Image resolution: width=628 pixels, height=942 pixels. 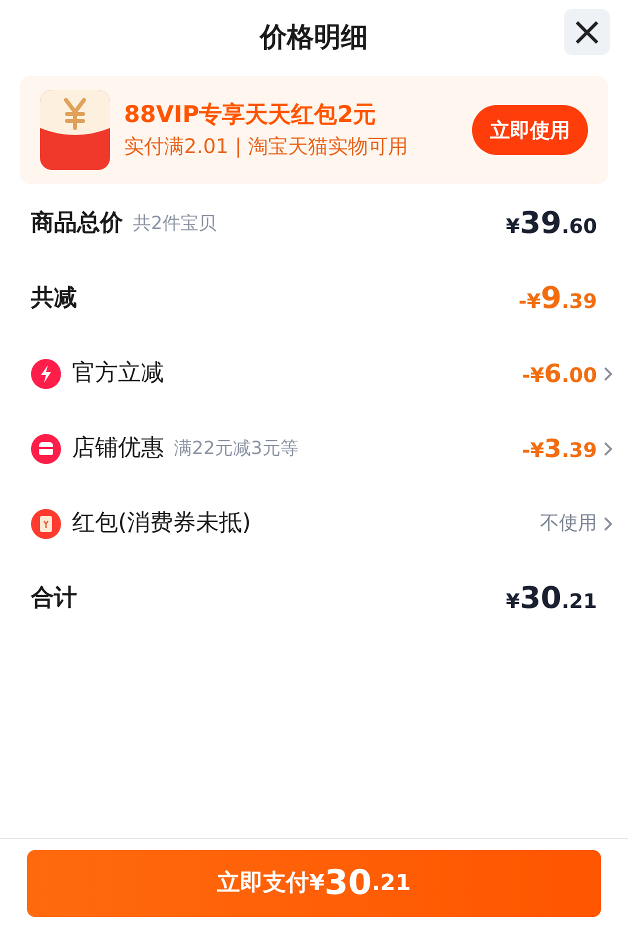 I want to click on amount: -¥6.00, so click(x=559, y=374).